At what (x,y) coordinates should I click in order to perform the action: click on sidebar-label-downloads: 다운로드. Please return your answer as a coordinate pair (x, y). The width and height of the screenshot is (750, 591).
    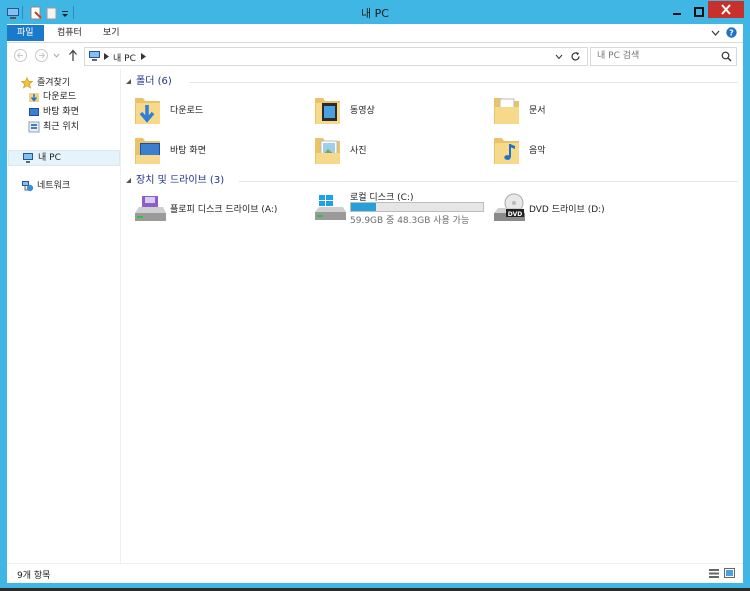
    Looking at the image, I should click on (60, 97).